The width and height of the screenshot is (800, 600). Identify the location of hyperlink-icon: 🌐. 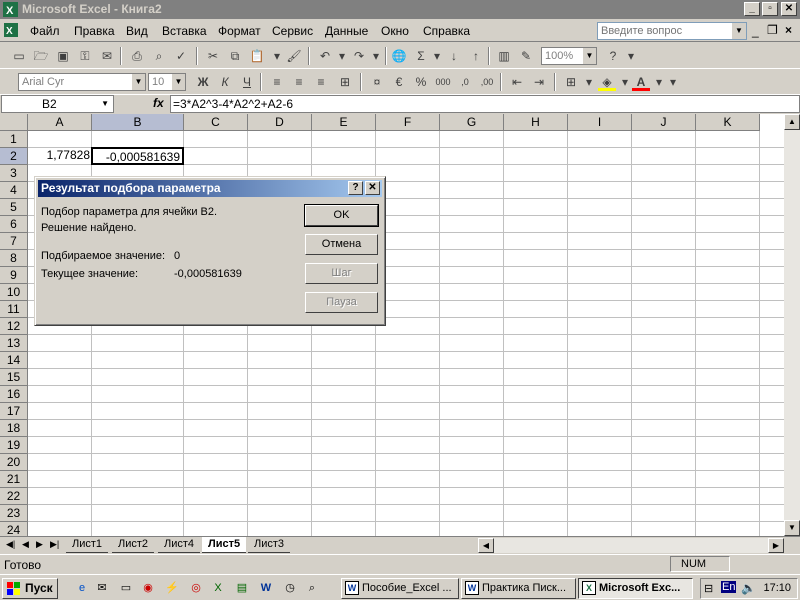
(399, 56).